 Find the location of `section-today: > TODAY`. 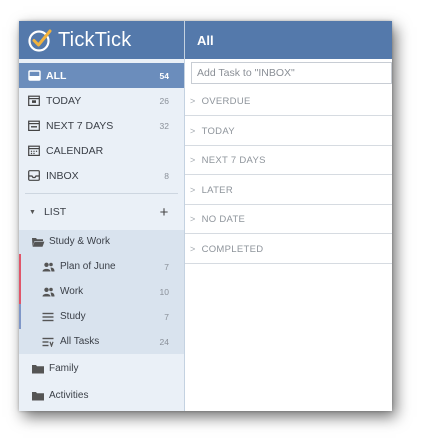

section-today: > TODAY is located at coordinates (288, 131).